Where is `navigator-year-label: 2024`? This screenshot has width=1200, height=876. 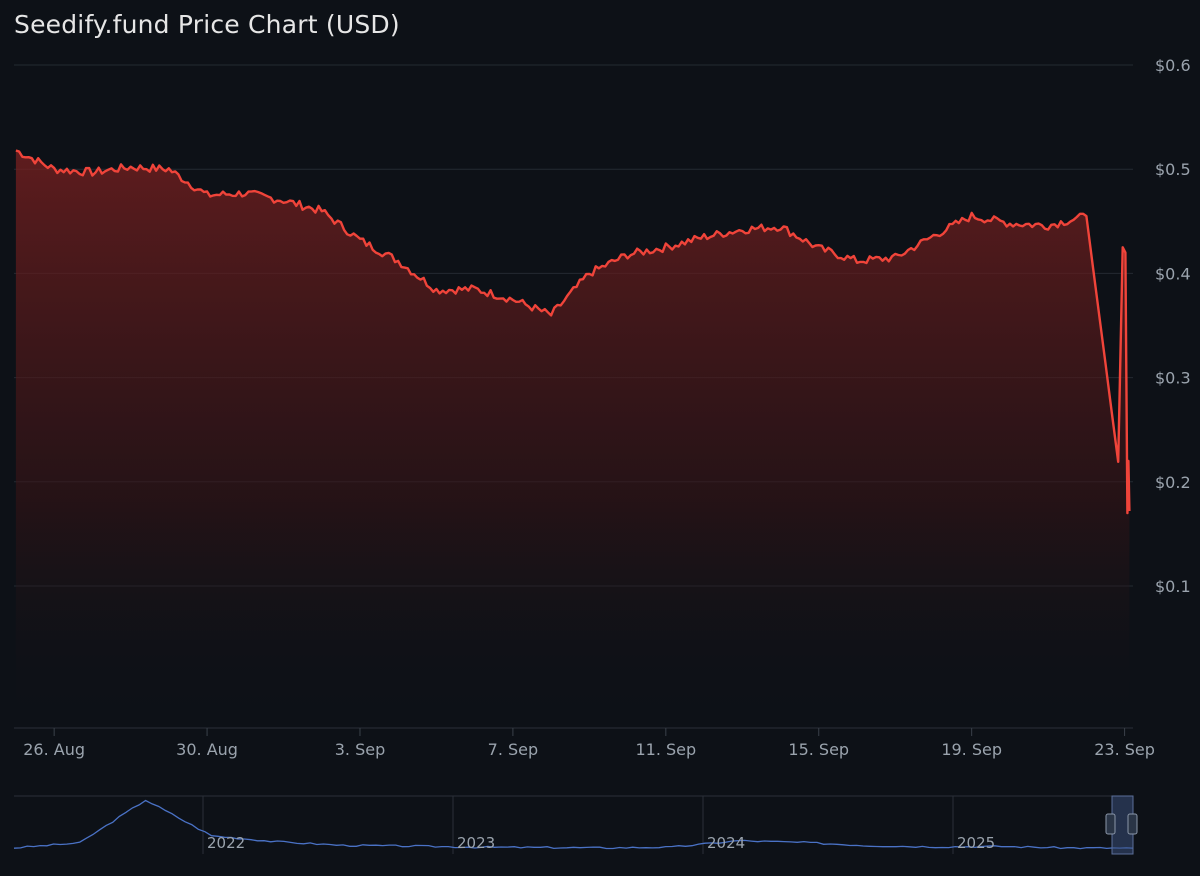
navigator-year-label: 2024 is located at coordinates (726, 843).